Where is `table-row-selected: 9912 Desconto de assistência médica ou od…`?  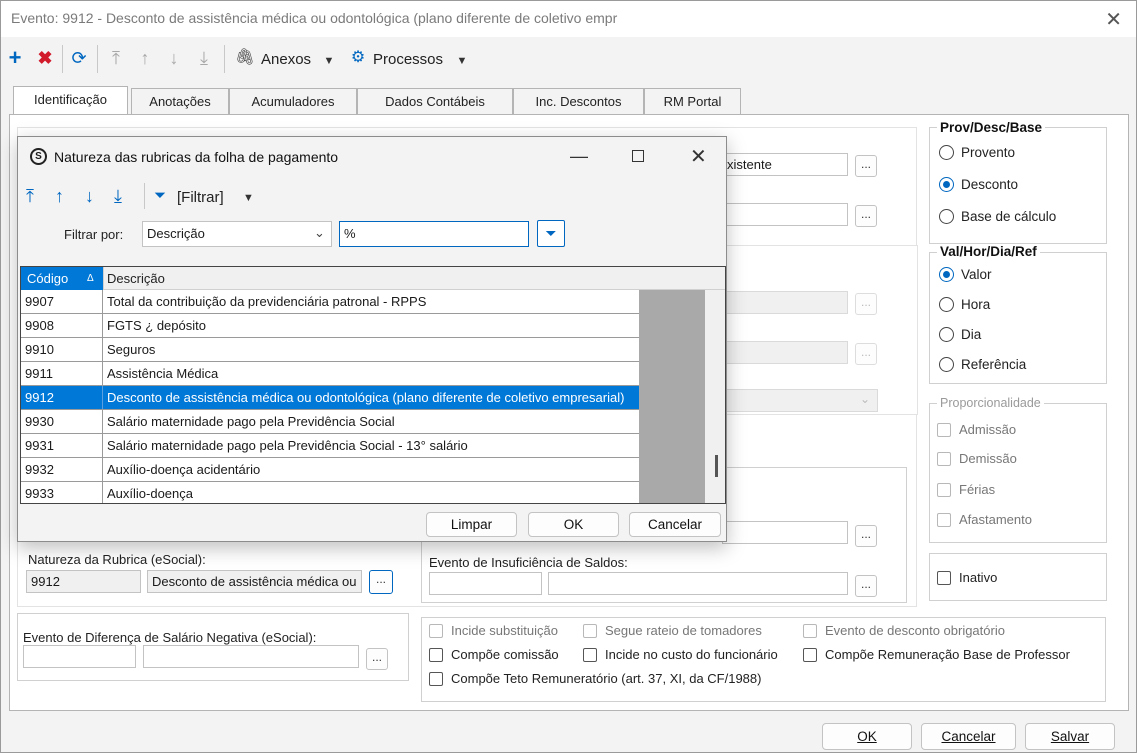
table-row-selected: 9912 Desconto de assistência médica ou od… is located at coordinates (330, 398).